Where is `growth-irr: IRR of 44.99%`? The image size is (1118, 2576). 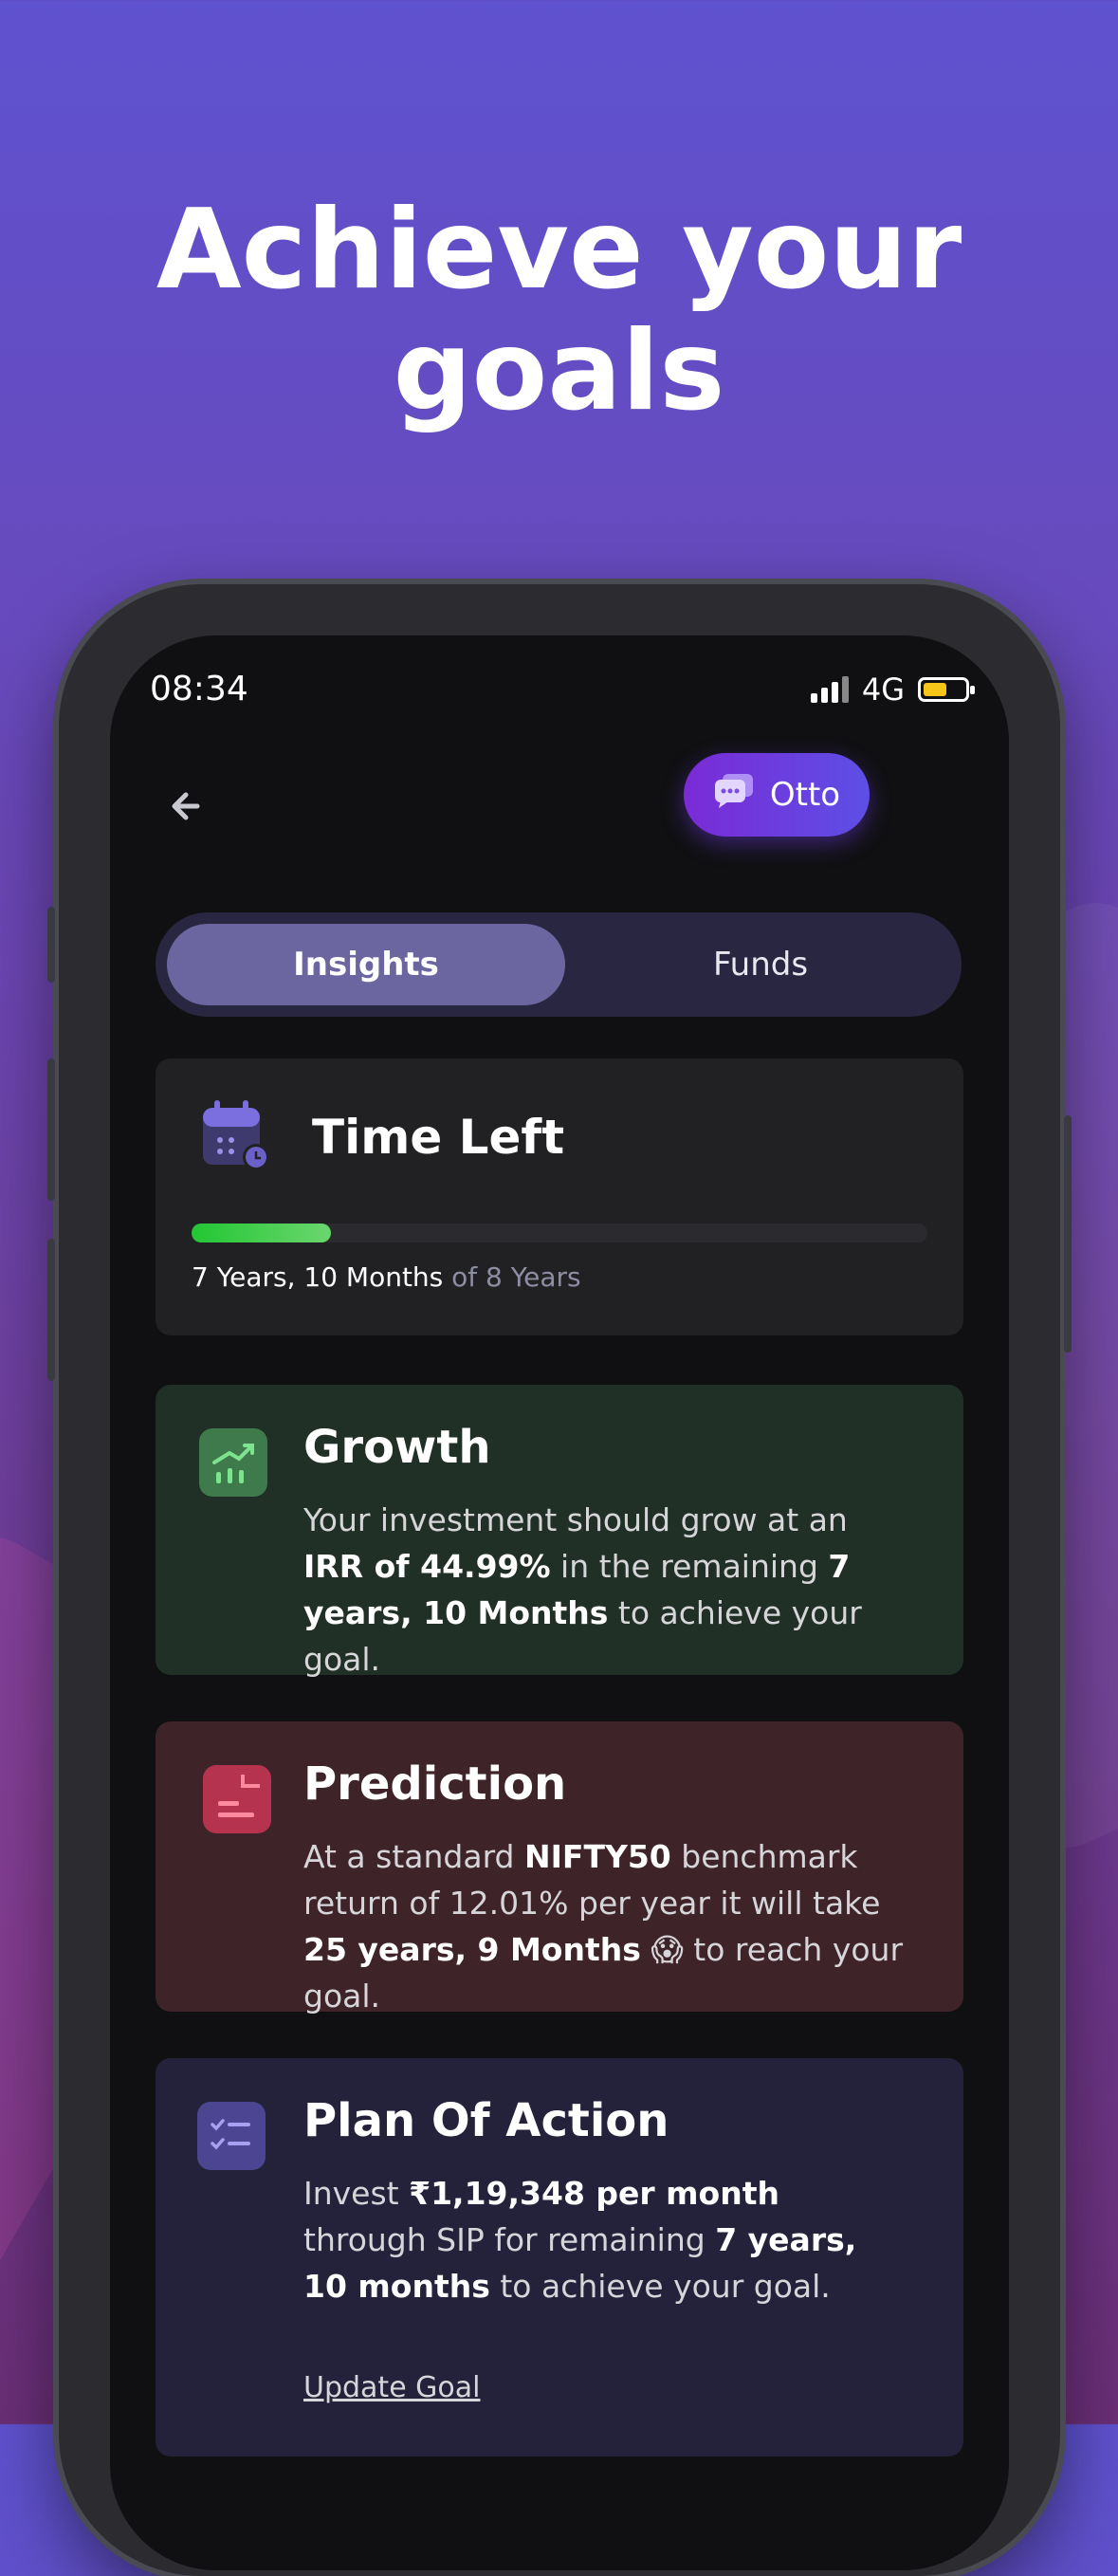 growth-irr: IRR of 44.99% is located at coordinates (427, 1566).